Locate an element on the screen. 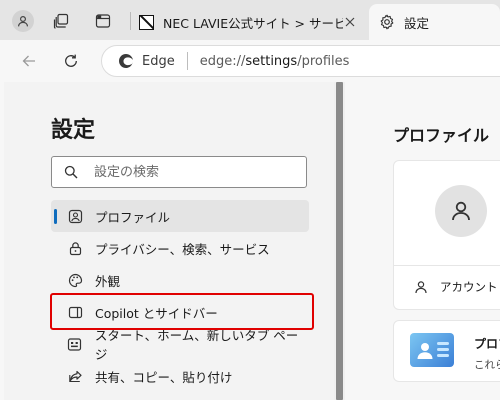  sidebar-item-privacy: プライバシー、検索、サービス is located at coordinates (180, 248).